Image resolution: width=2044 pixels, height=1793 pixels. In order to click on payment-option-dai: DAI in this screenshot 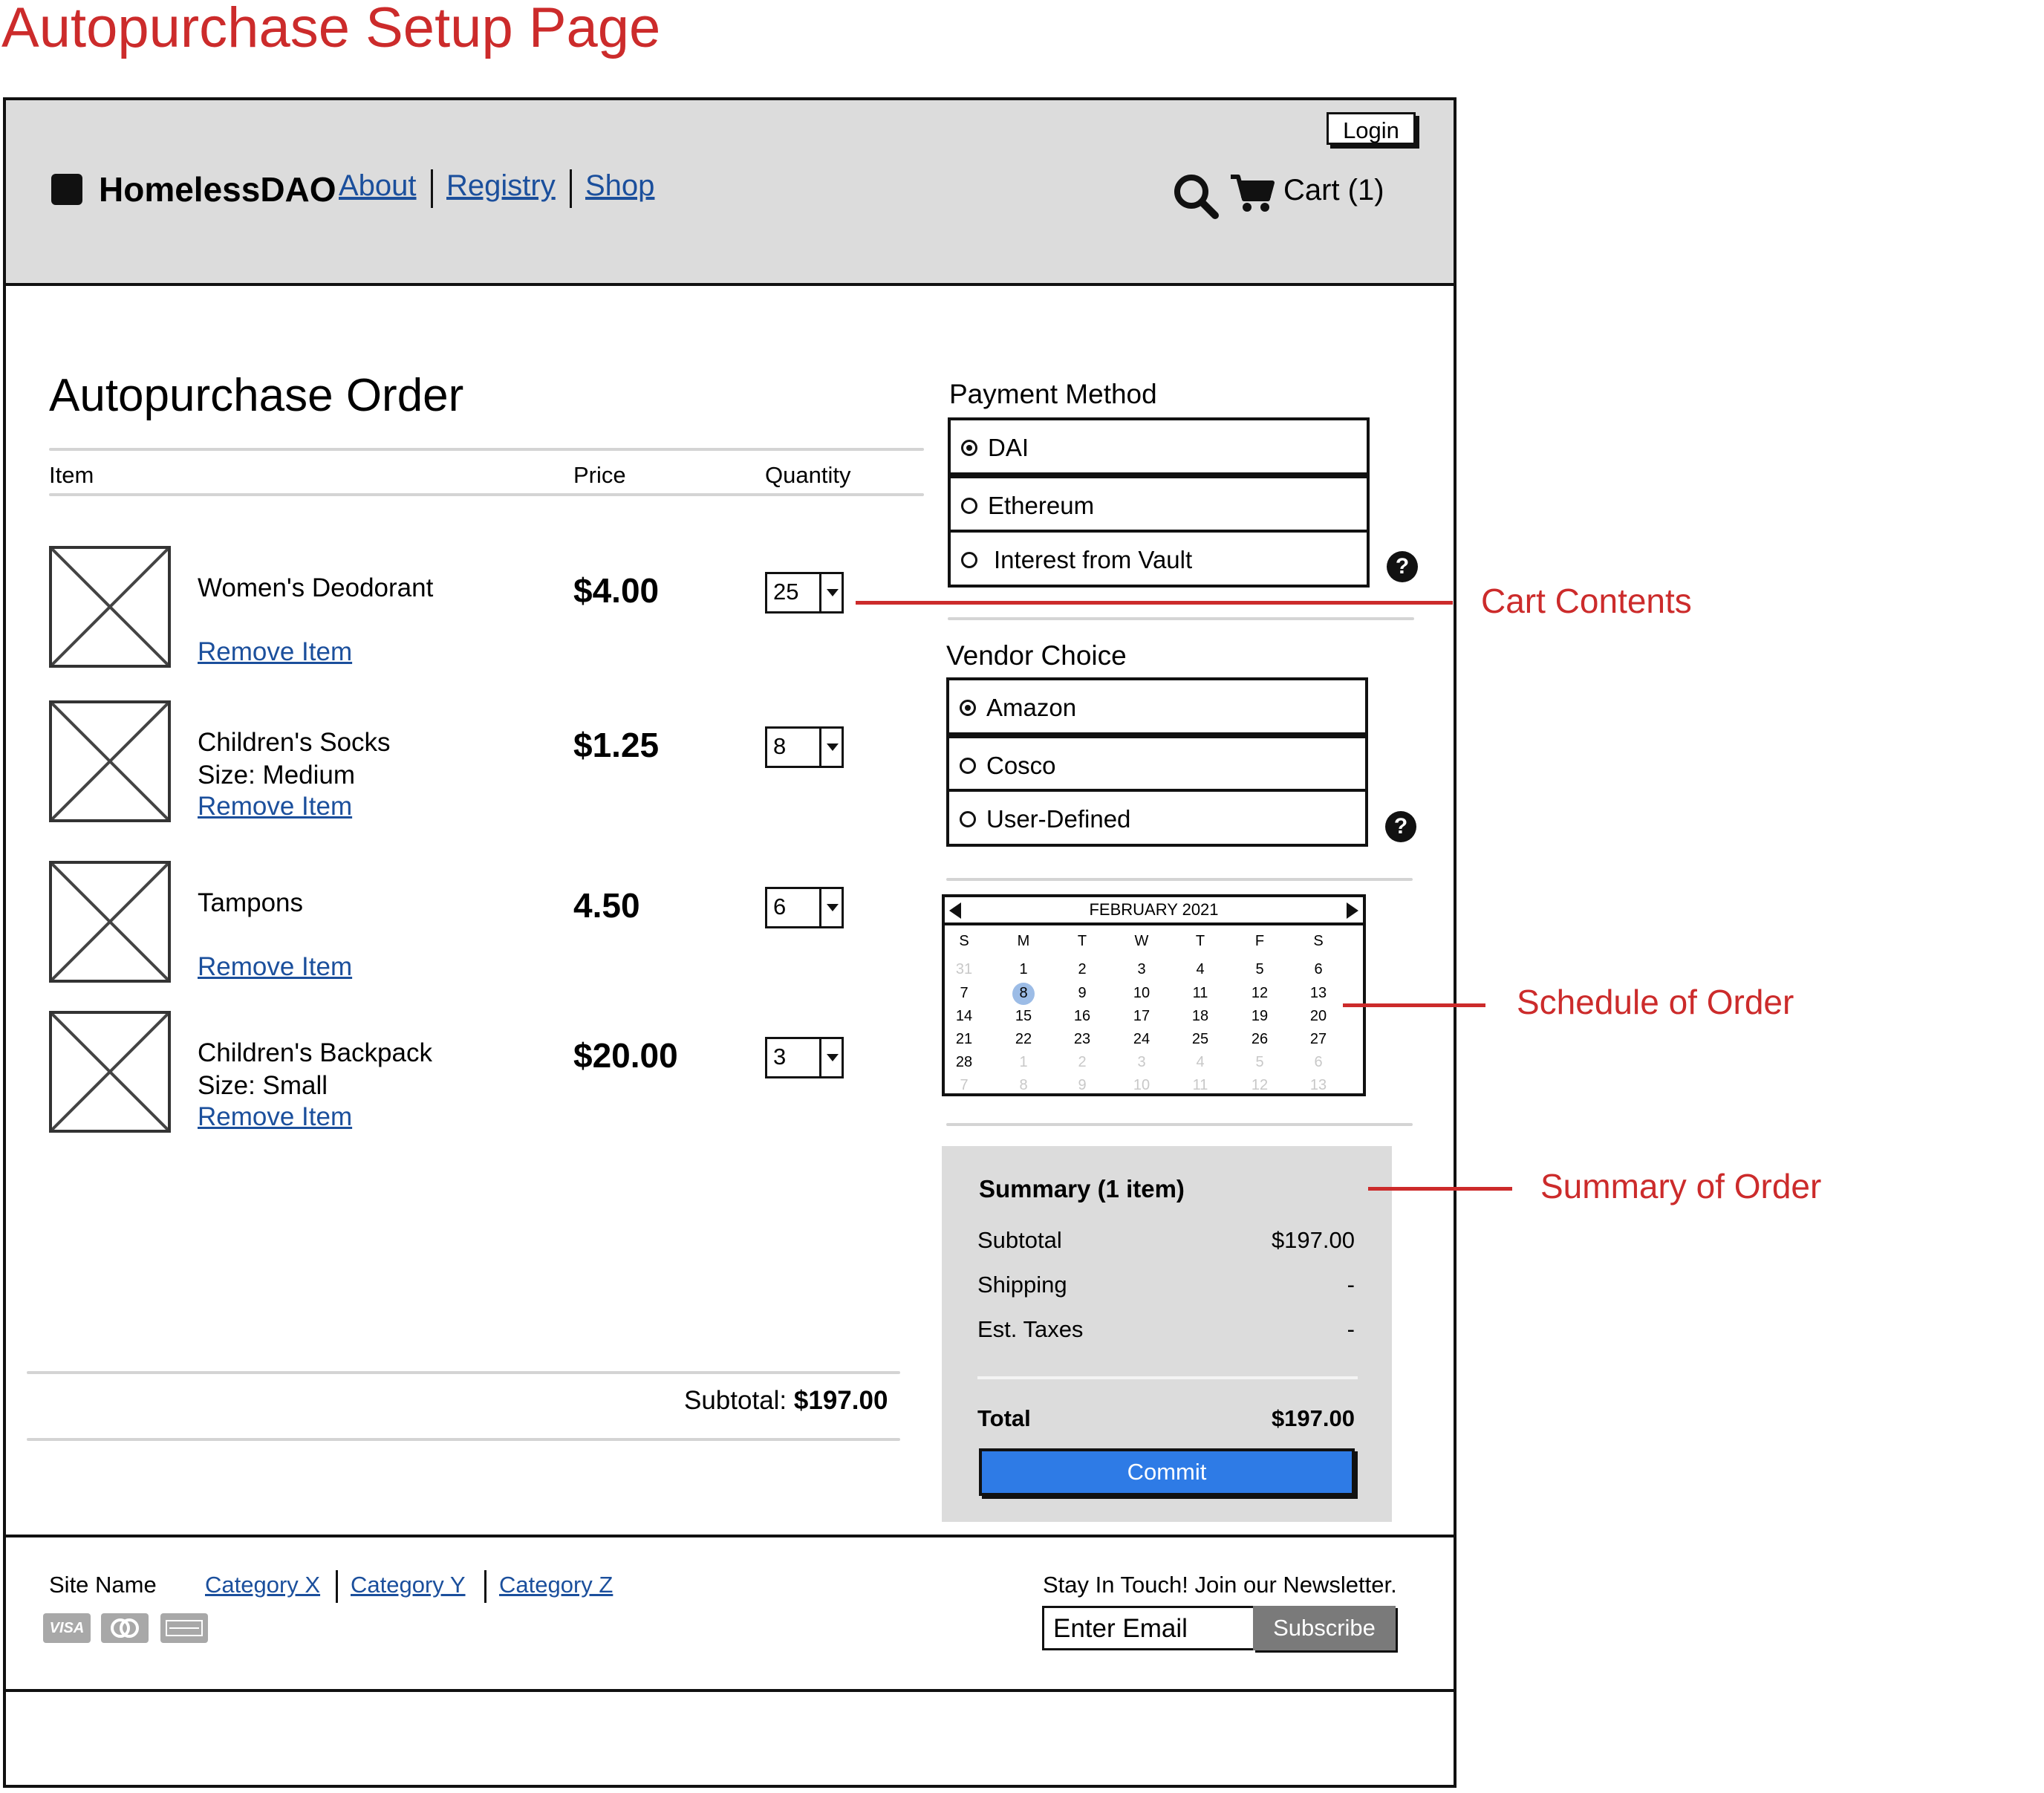, I will do `click(1159, 446)`.